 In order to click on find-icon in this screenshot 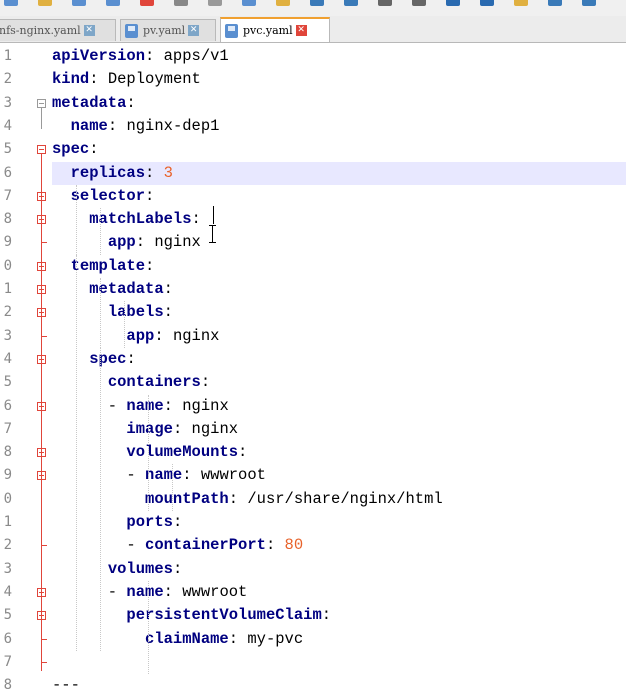, I will do `click(385, 3)`.